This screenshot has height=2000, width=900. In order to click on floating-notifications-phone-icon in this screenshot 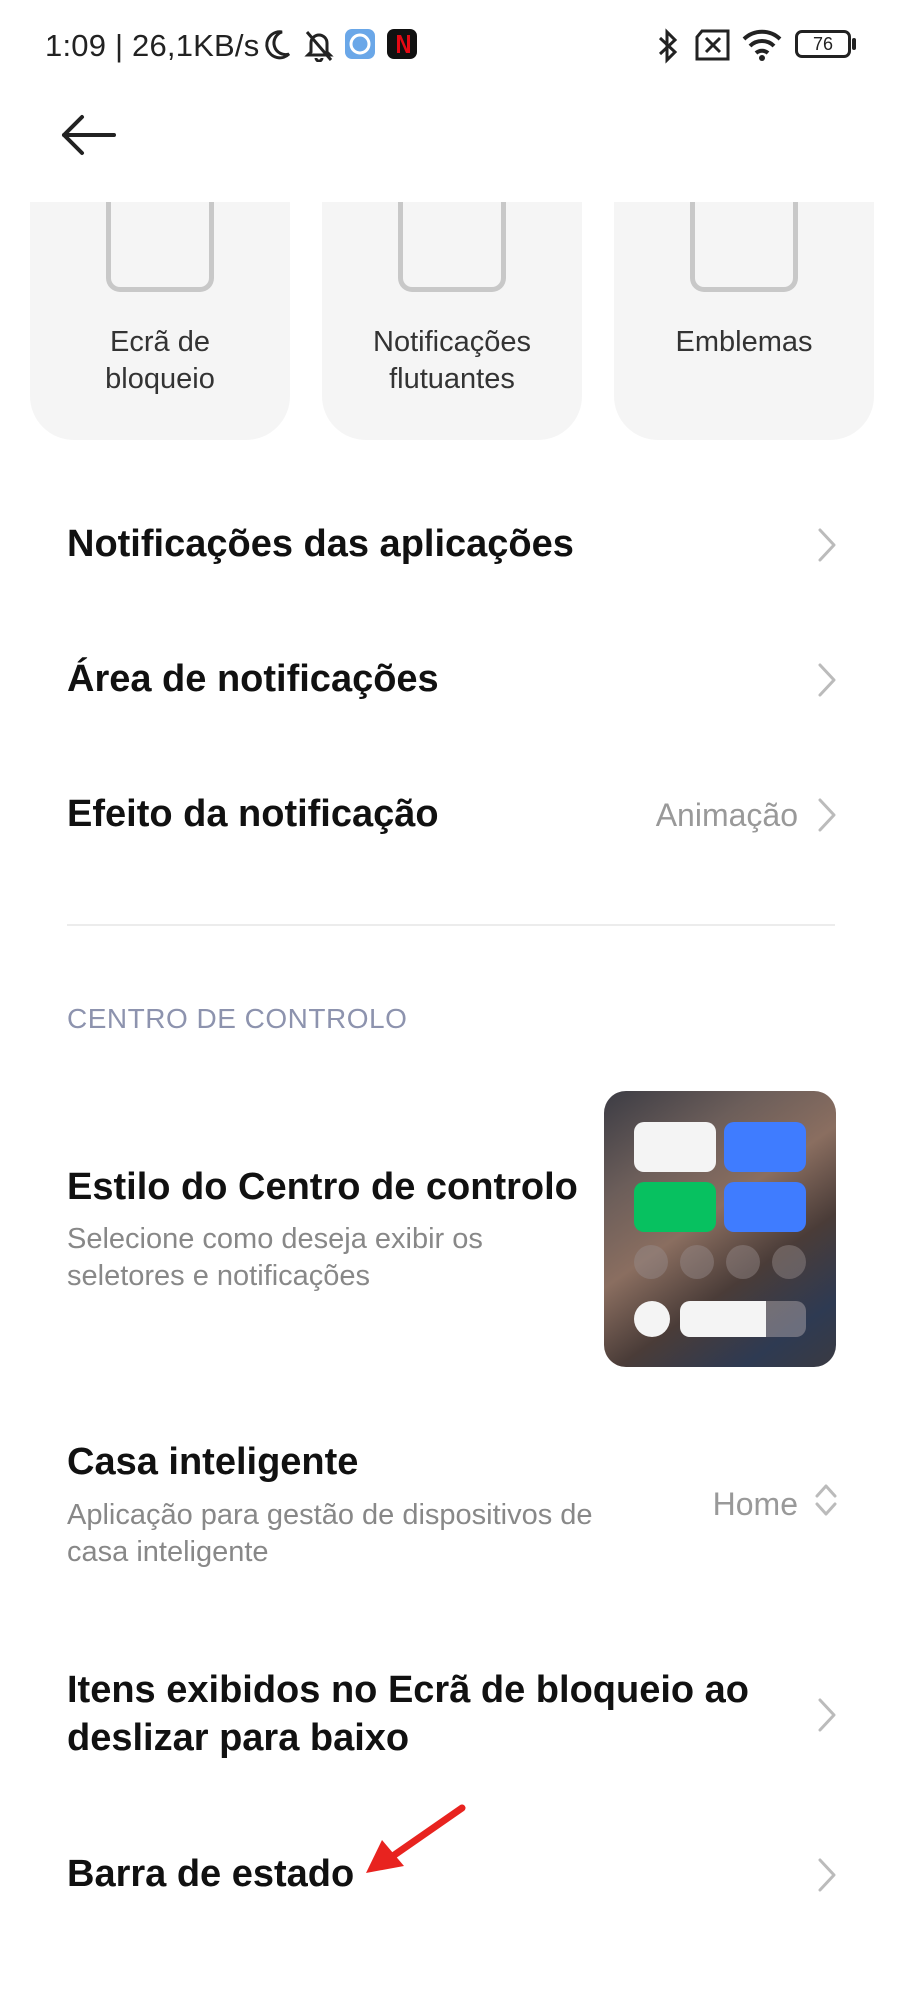, I will do `click(452, 247)`.